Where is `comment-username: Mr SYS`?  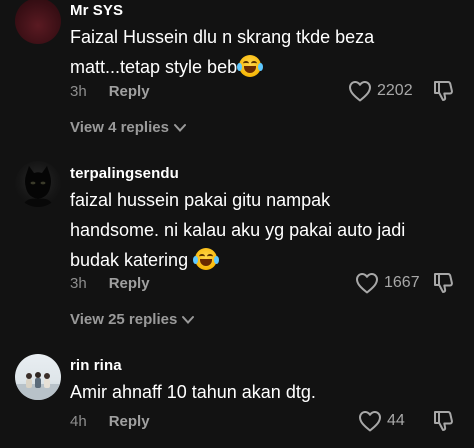
comment-username: Mr SYS is located at coordinates (96, 10).